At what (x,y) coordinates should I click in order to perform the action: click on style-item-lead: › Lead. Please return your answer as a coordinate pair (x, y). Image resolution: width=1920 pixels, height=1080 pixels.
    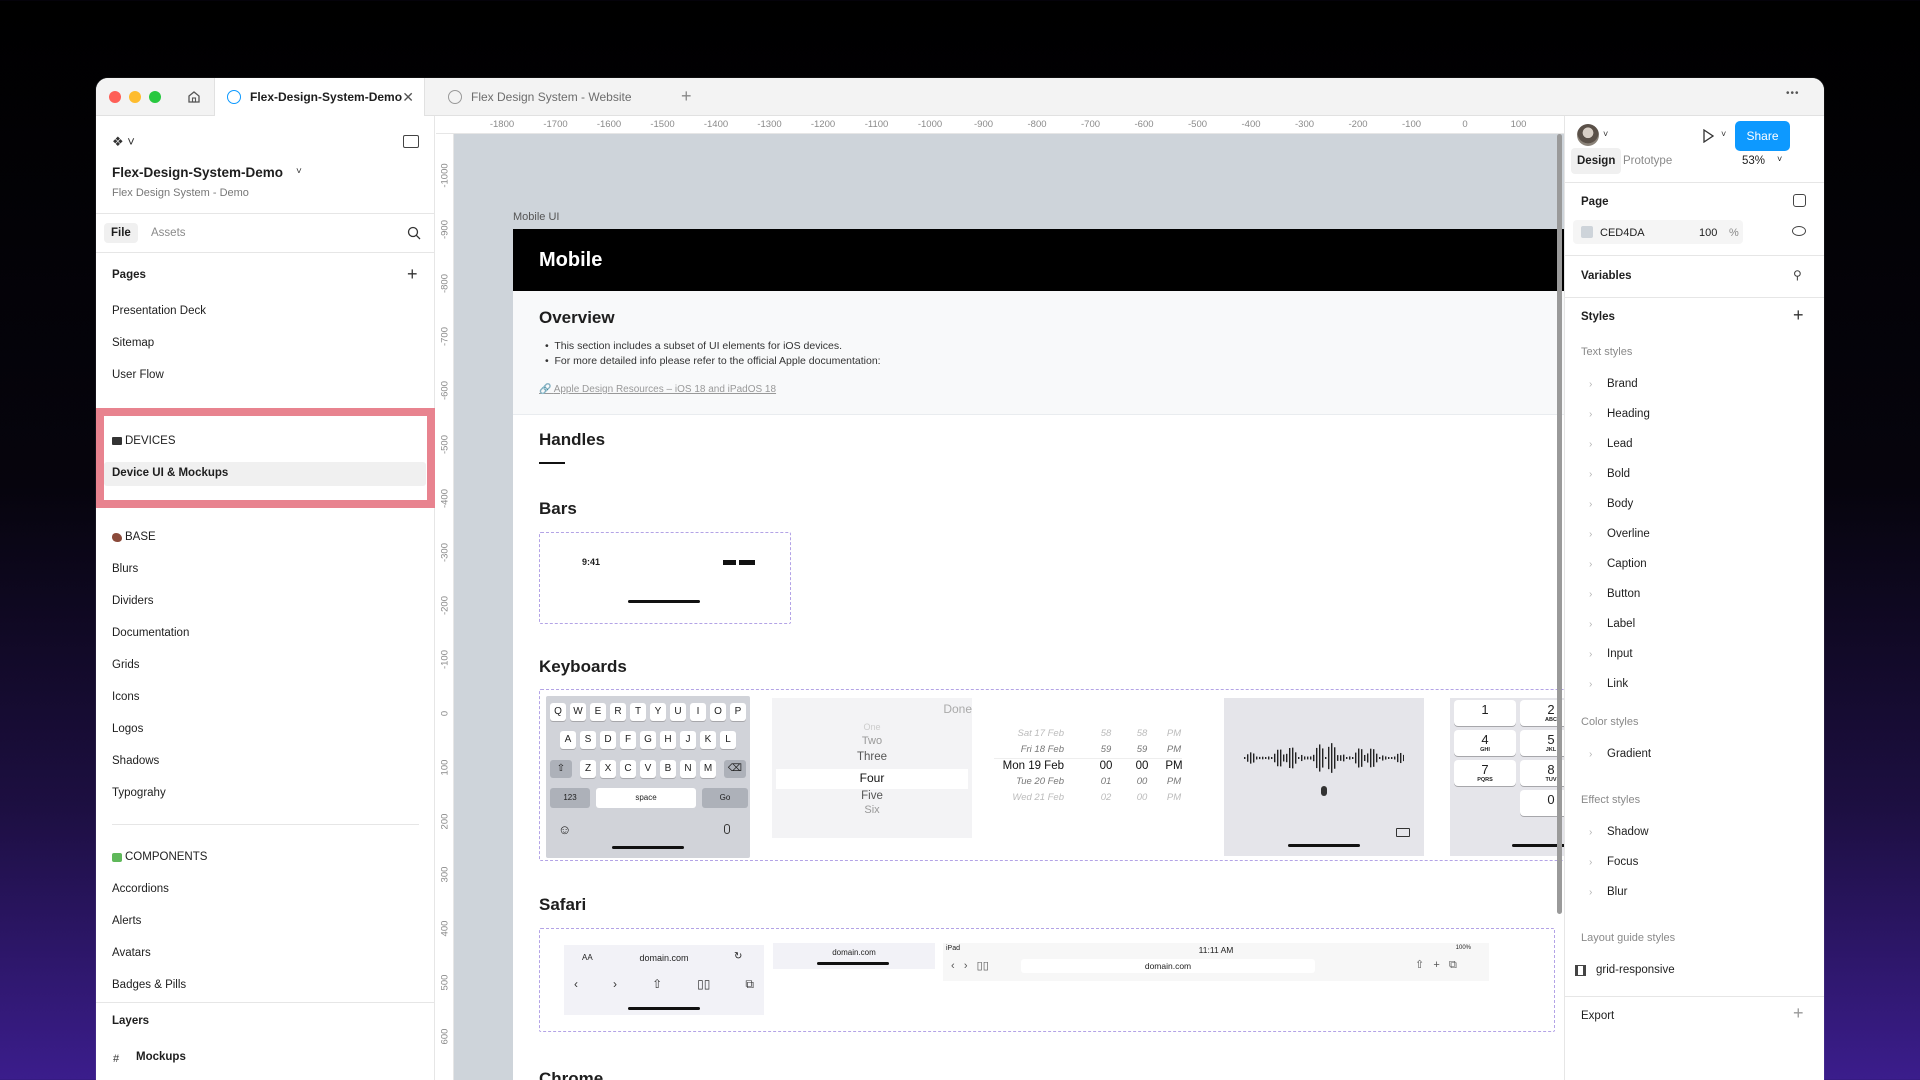
    Looking at the image, I should click on (1611, 444).